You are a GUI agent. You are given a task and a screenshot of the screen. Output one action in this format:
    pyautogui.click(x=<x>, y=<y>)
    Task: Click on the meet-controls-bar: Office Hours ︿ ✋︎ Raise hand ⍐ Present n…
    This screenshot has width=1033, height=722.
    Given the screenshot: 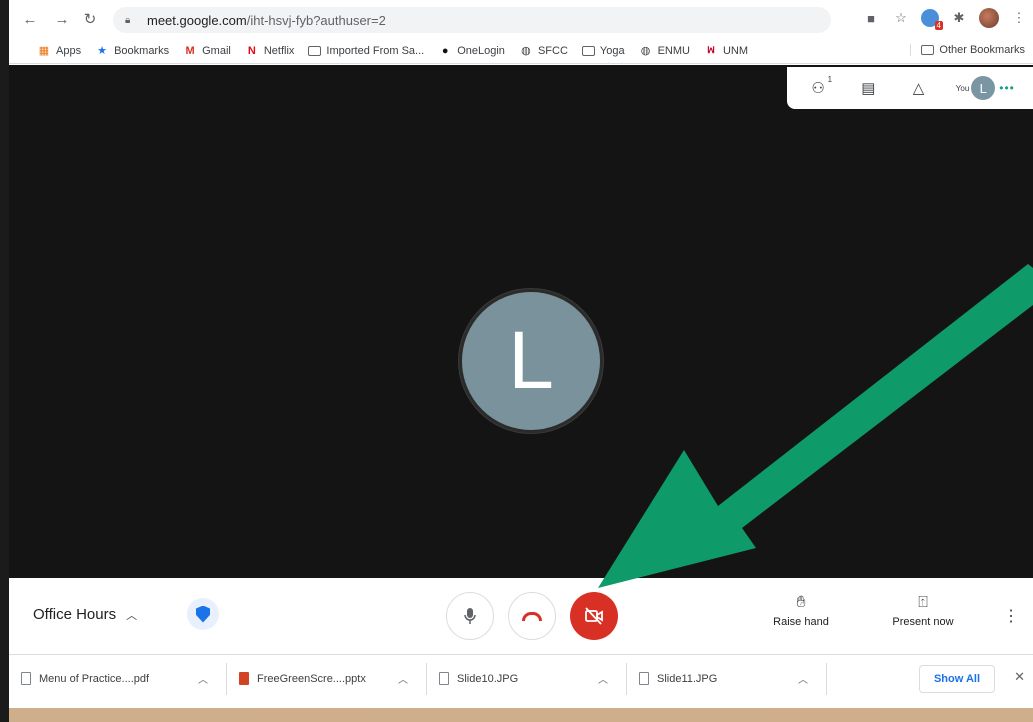 What is the action you would take?
    pyautogui.click(x=521, y=616)
    